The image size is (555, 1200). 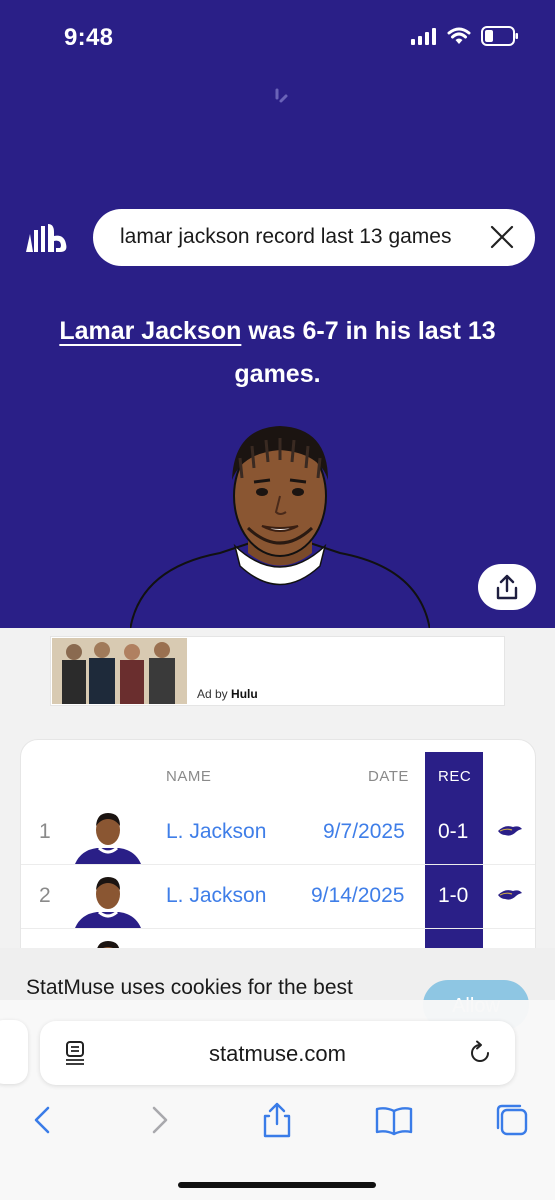 I want to click on ad-image, so click(x=119, y=671).